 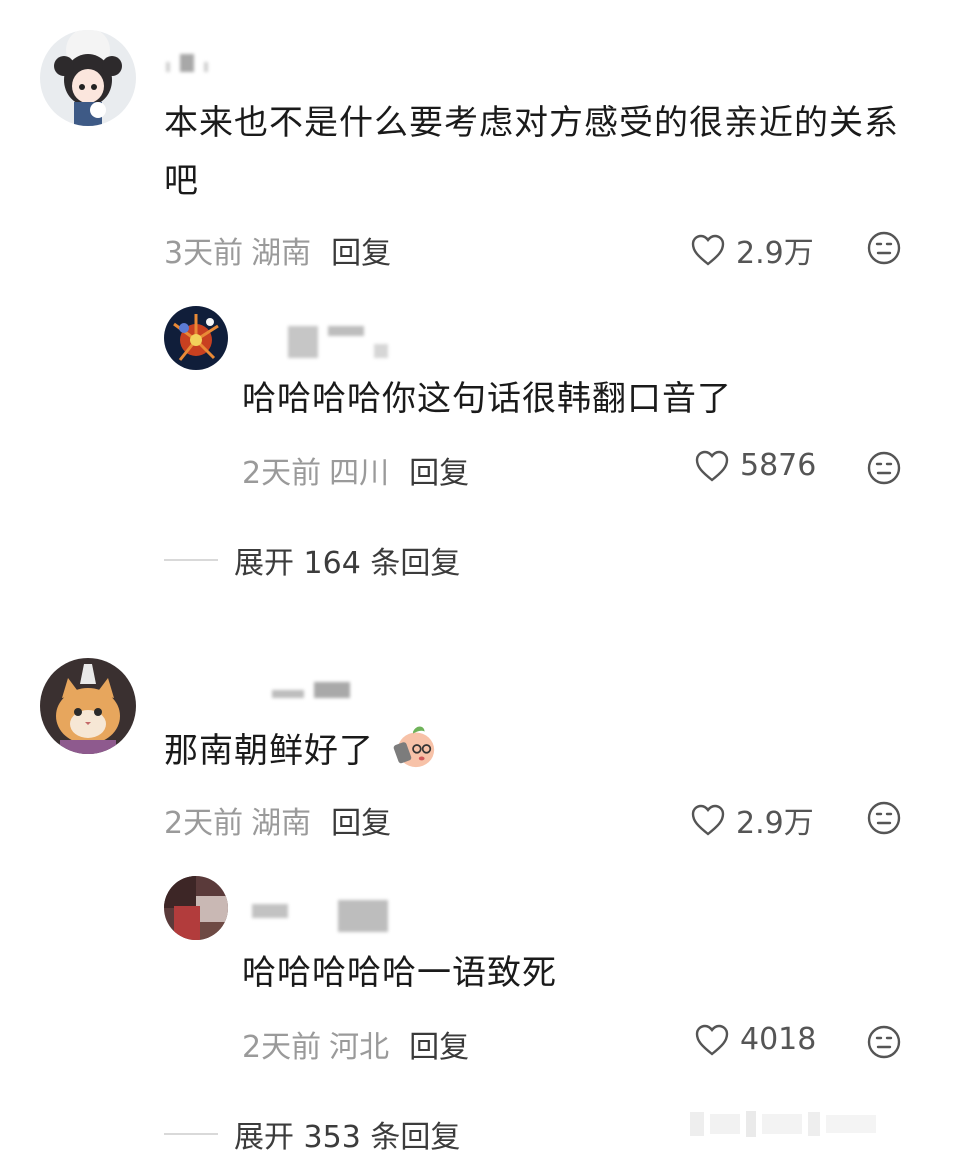 What do you see at coordinates (88, 706) in the screenshot?
I see `avatar-cat` at bounding box center [88, 706].